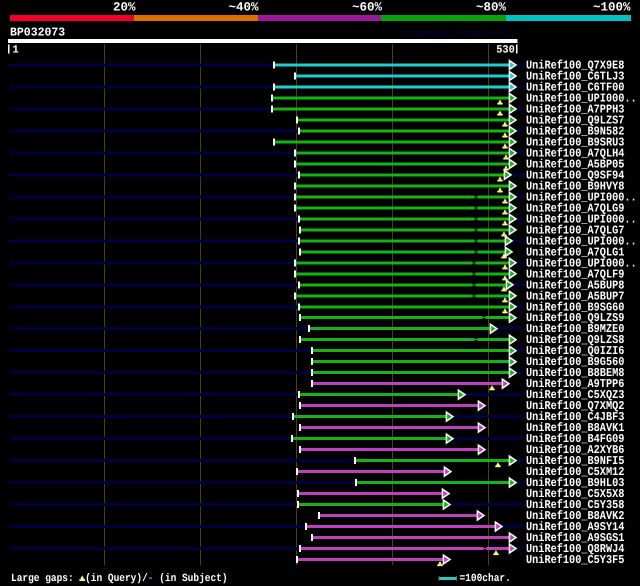 The width and height of the screenshot is (640, 586). I want to click on svg-text: ~100%, so click(612, 8).